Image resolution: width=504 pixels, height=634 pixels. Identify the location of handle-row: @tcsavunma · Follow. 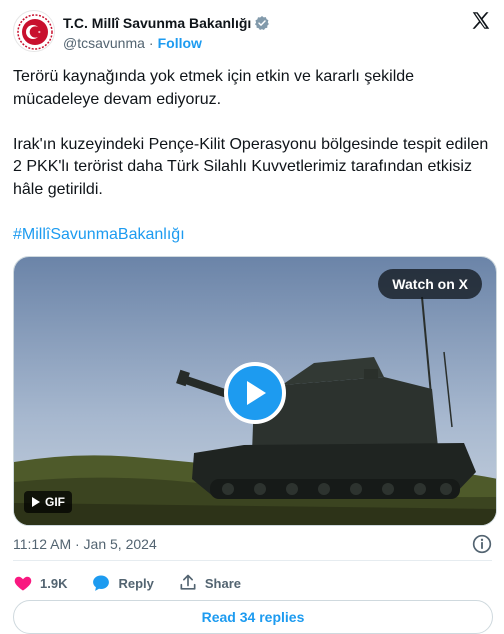
(132, 43).